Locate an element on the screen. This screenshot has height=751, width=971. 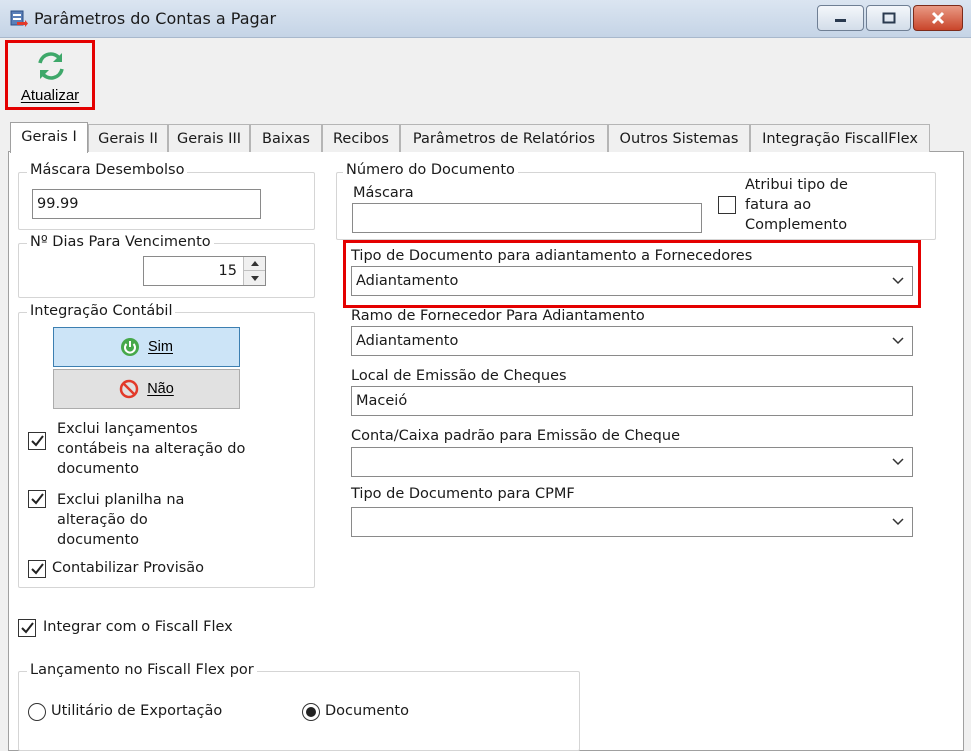
close-icon is located at coordinates (938, 18).